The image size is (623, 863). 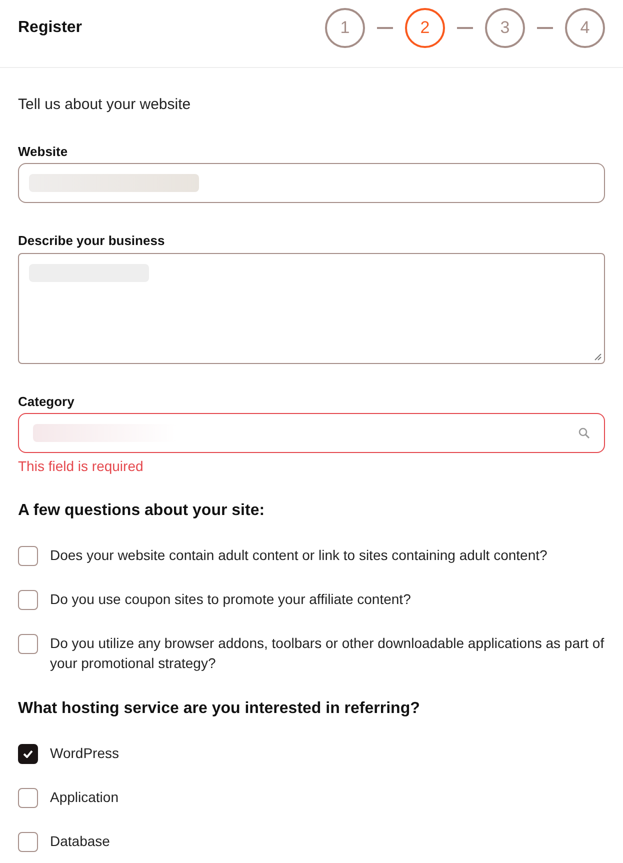 I want to click on step-indicator: 4, so click(x=585, y=28).